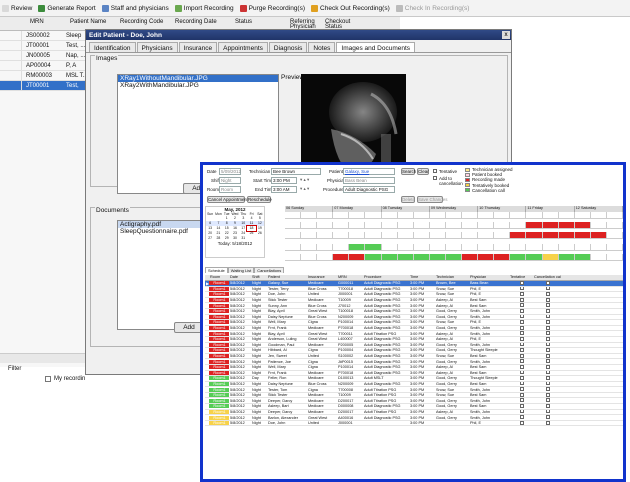 The width and height of the screenshot is (630, 482). Describe the element at coordinates (489, 277) in the screenshot. I see `column-header: Physician` at that location.